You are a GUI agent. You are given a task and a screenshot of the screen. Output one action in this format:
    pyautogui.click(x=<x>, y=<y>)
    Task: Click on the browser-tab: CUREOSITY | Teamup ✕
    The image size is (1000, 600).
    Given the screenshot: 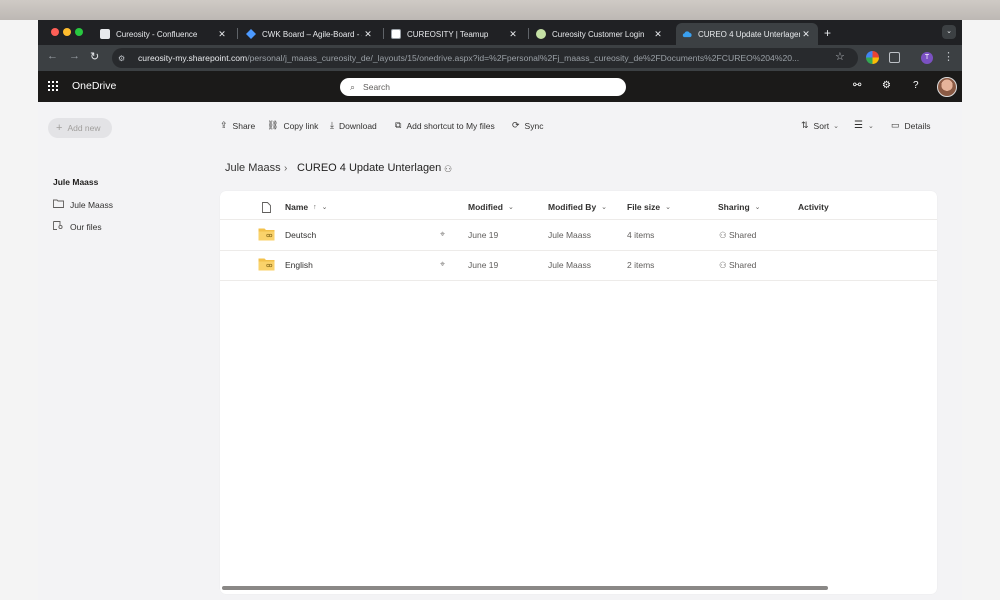 What is the action you would take?
    pyautogui.click(x=455, y=34)
    